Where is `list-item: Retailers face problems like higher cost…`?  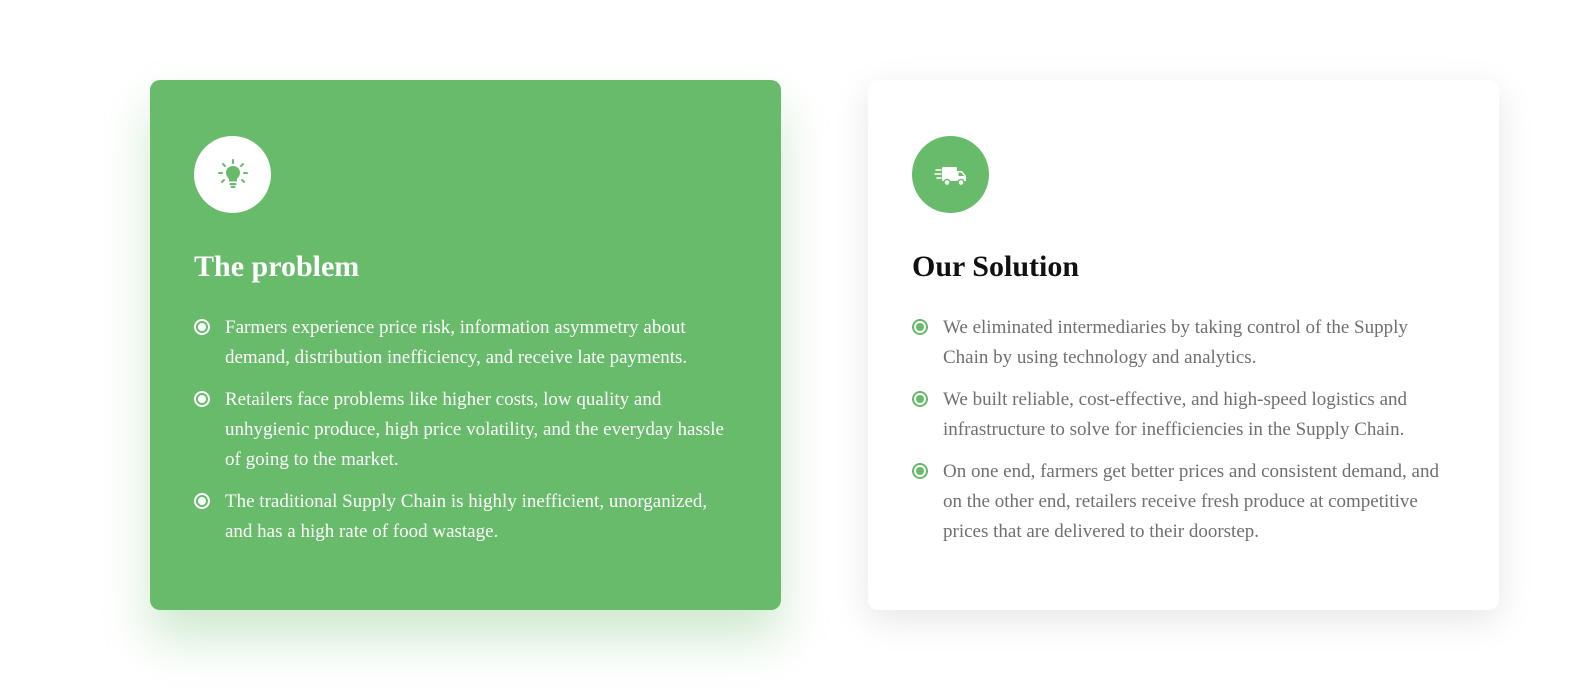
list-item: Retailers face problems like higher cost… is located at coordinates (465, 430).